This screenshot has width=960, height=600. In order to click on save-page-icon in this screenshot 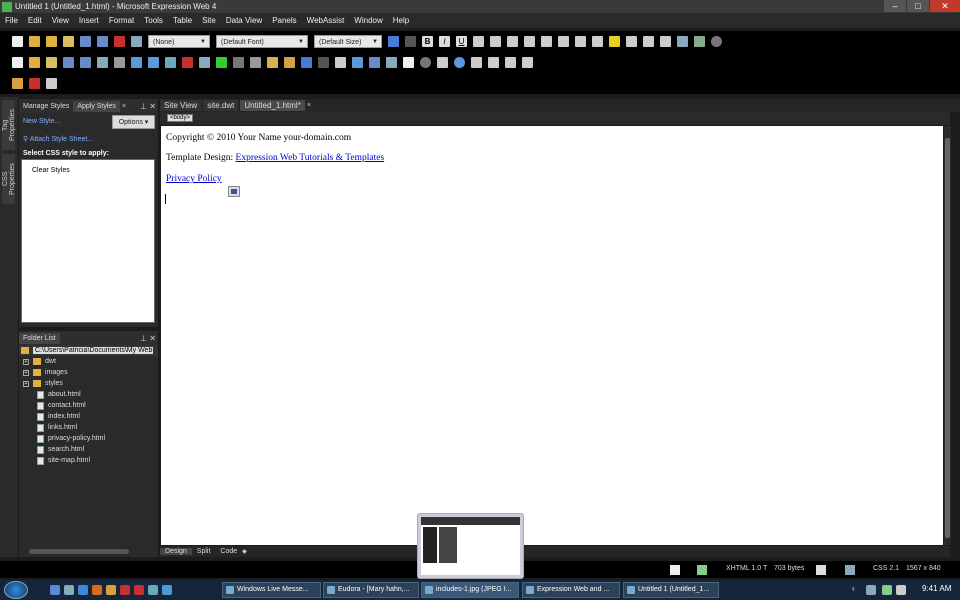, I will do `click(68, 62)`.